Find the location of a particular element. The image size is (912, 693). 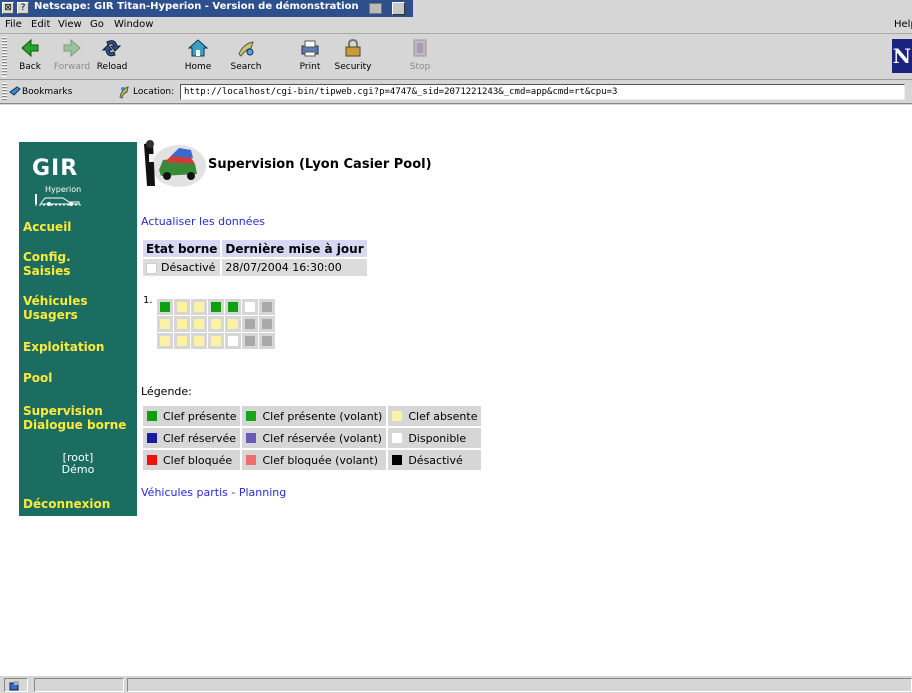

location-grip is located at coordinates (4, 92).